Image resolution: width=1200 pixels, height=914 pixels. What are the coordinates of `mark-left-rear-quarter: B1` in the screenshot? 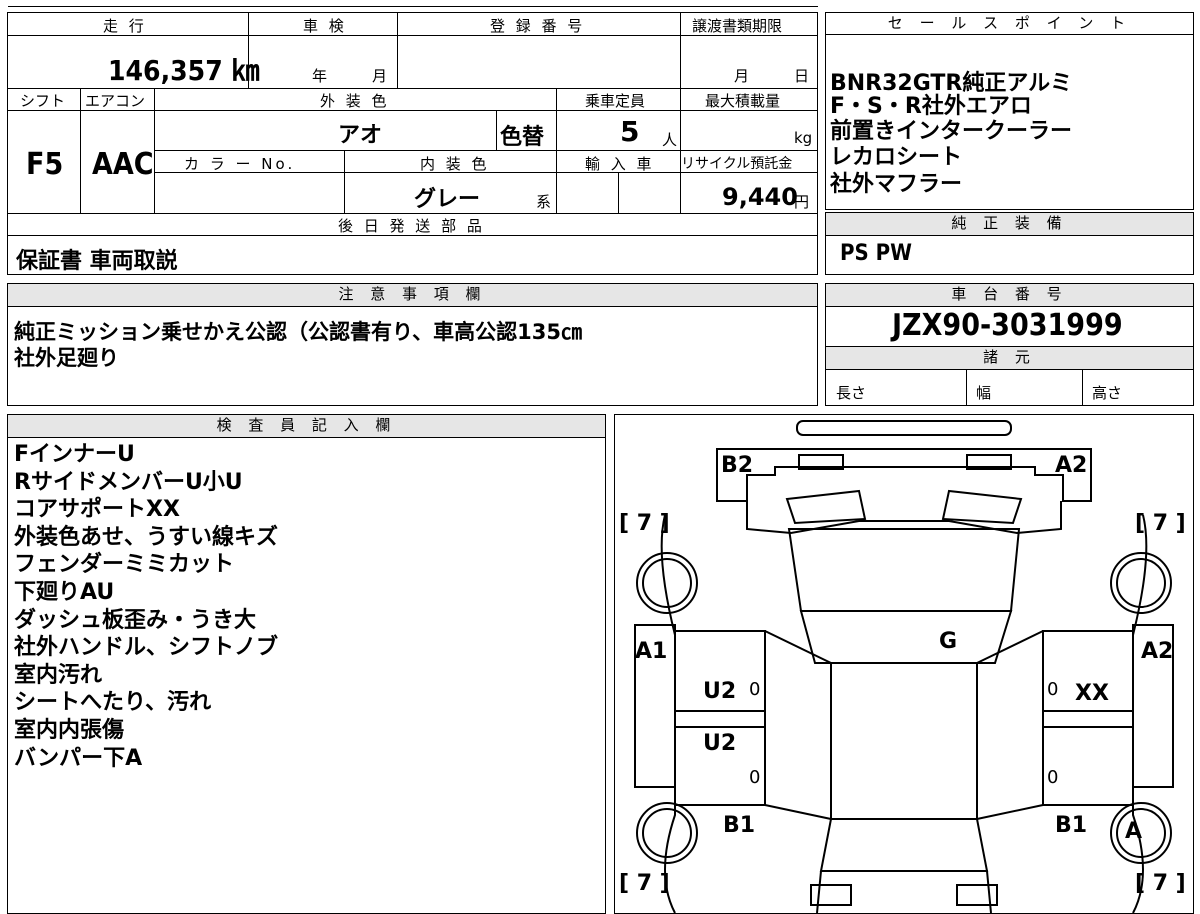 It's located at (739, 825).